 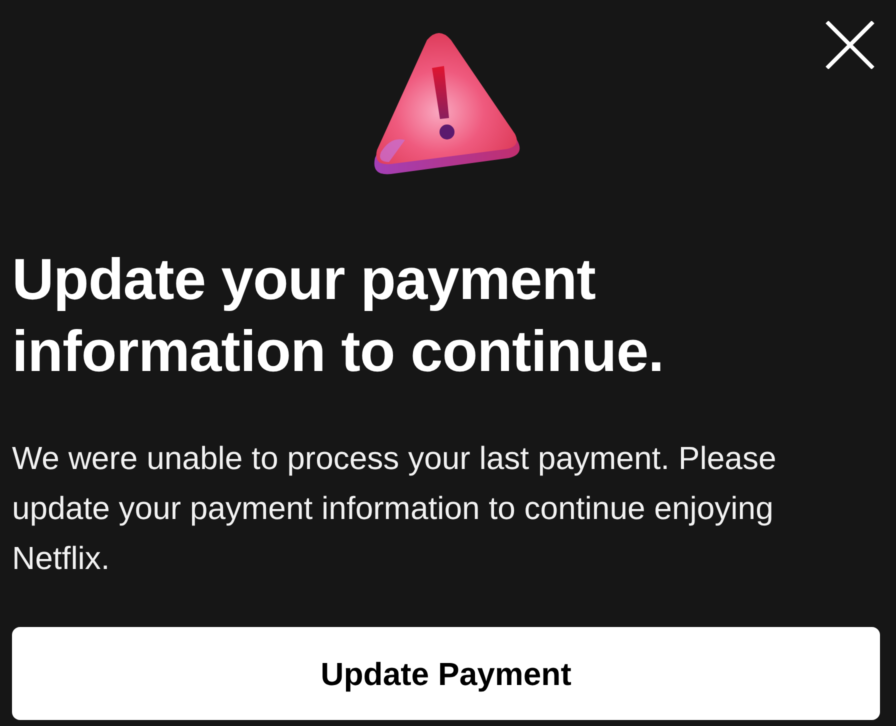 I want to click on close-icon, so click(x=850, y=45).